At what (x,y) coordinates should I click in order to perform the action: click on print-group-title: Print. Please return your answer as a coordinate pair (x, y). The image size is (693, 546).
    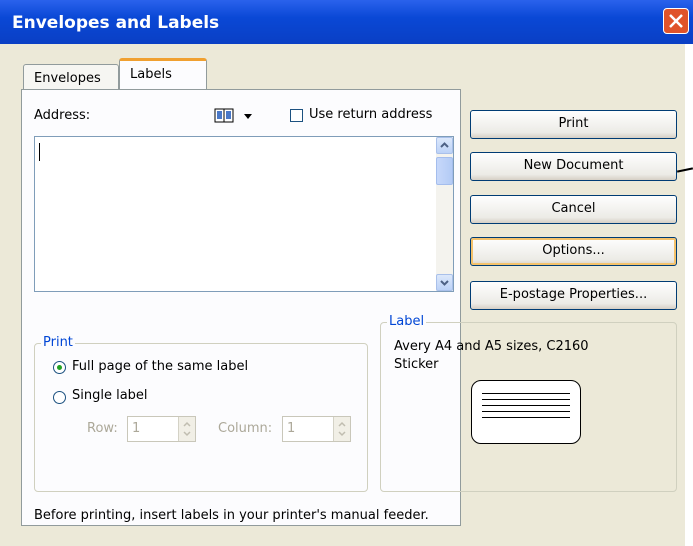
    Looking at the image, I should click on (58, 342).